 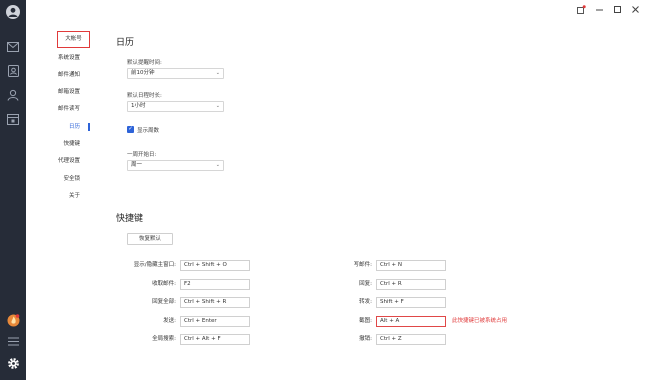 I want to click on shortcut-input: Ctrl + Shift + R, so click(x=215, y=302).